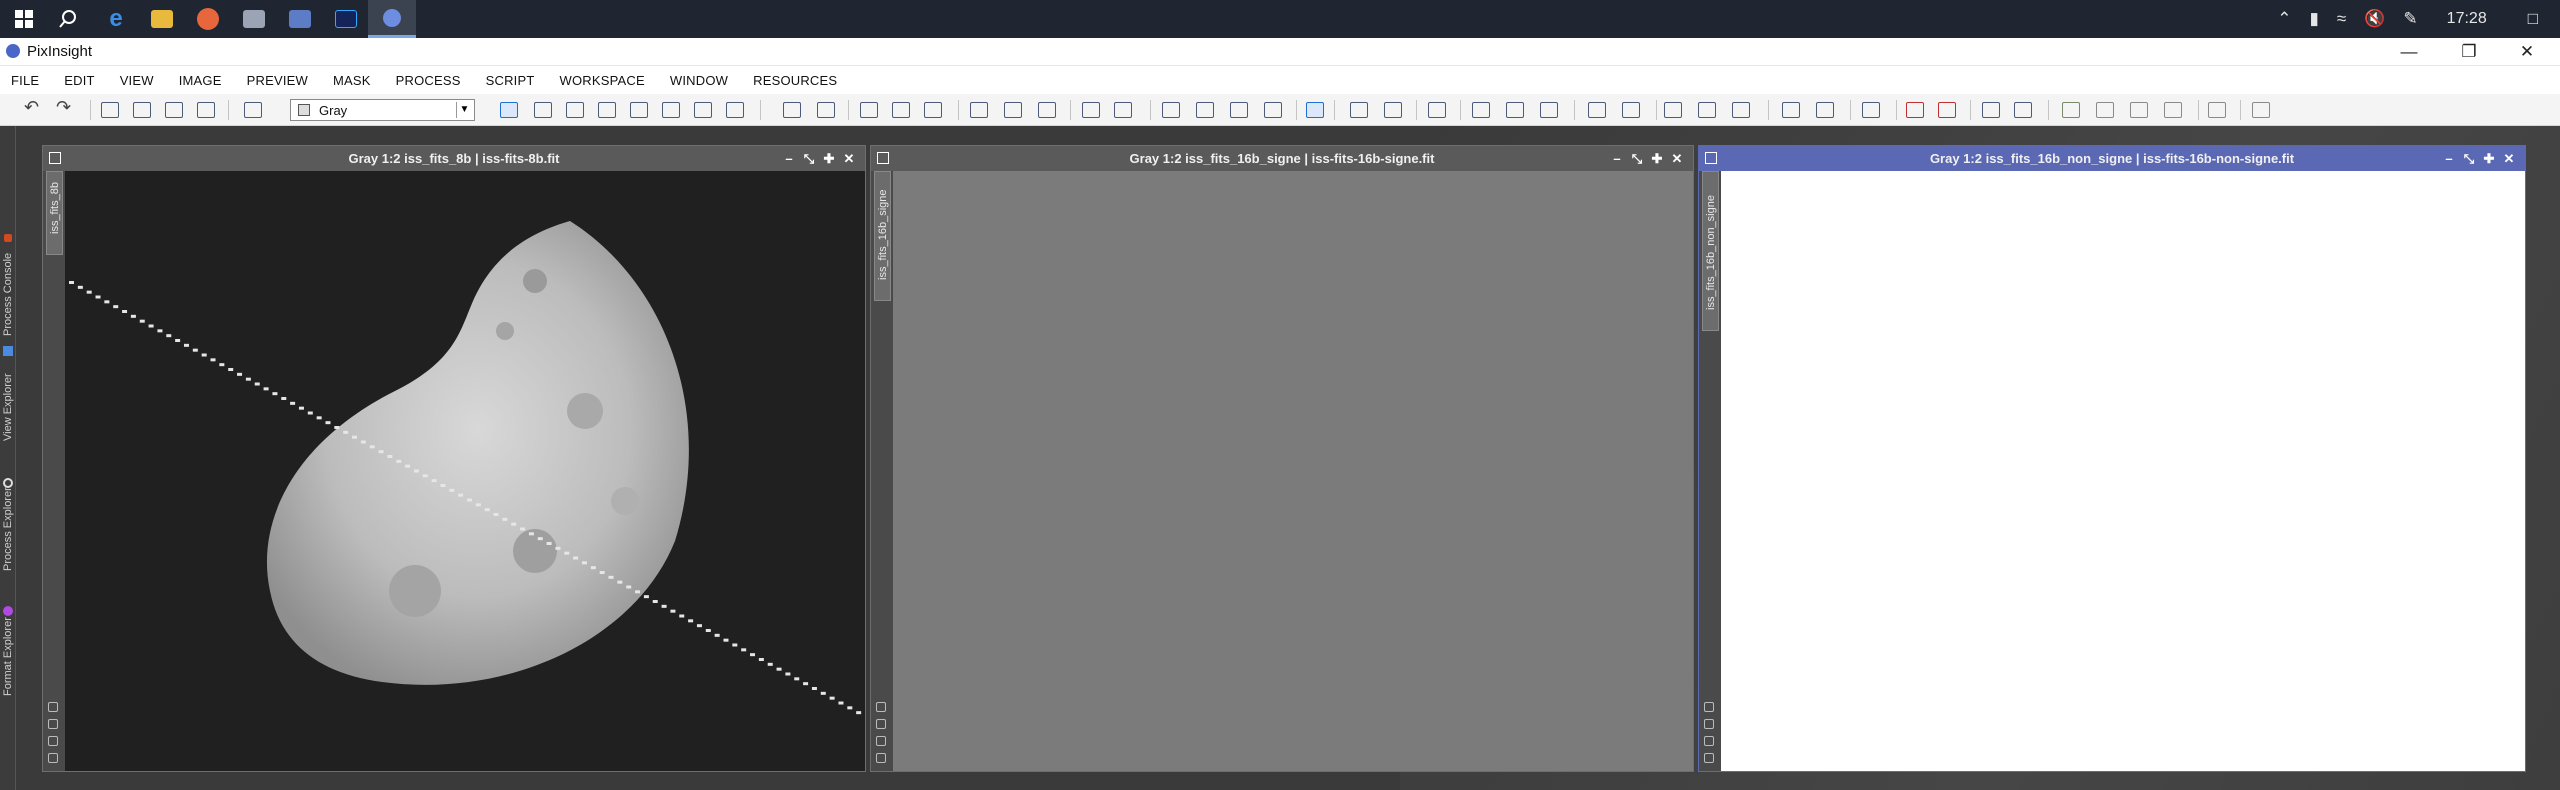 The height and width of the screenshot is (790, 2560). I want to click on menu-mask: MASK, so click(352, 80).